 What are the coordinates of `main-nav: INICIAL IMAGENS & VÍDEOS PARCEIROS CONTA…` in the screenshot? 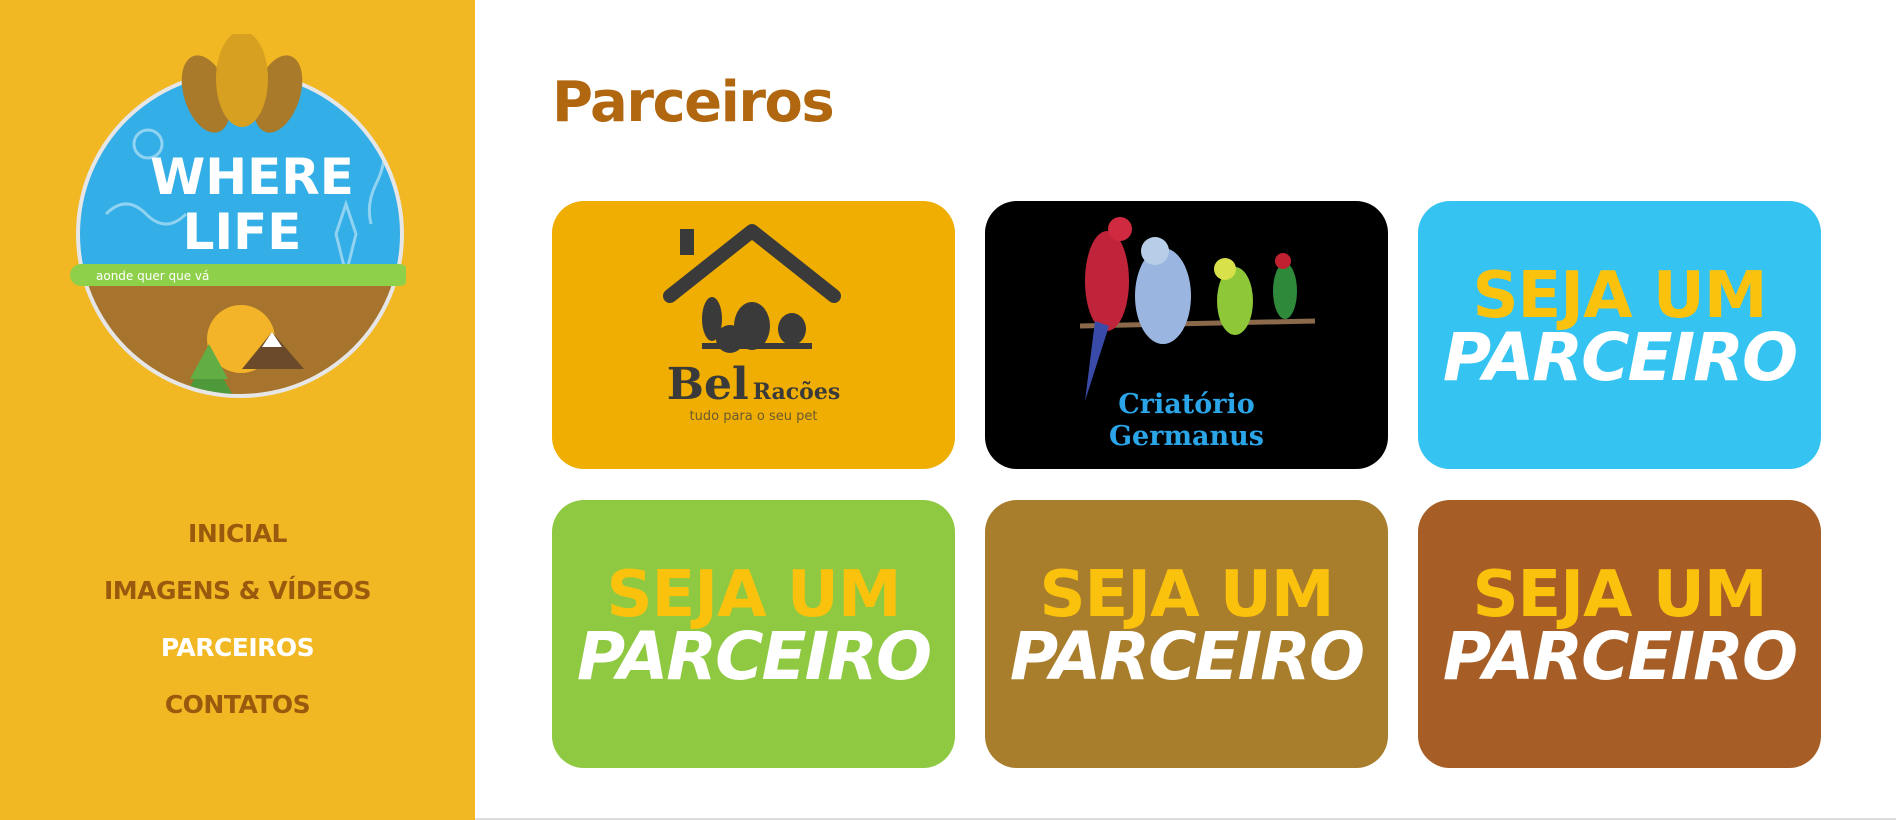 It's located at (237, 619).